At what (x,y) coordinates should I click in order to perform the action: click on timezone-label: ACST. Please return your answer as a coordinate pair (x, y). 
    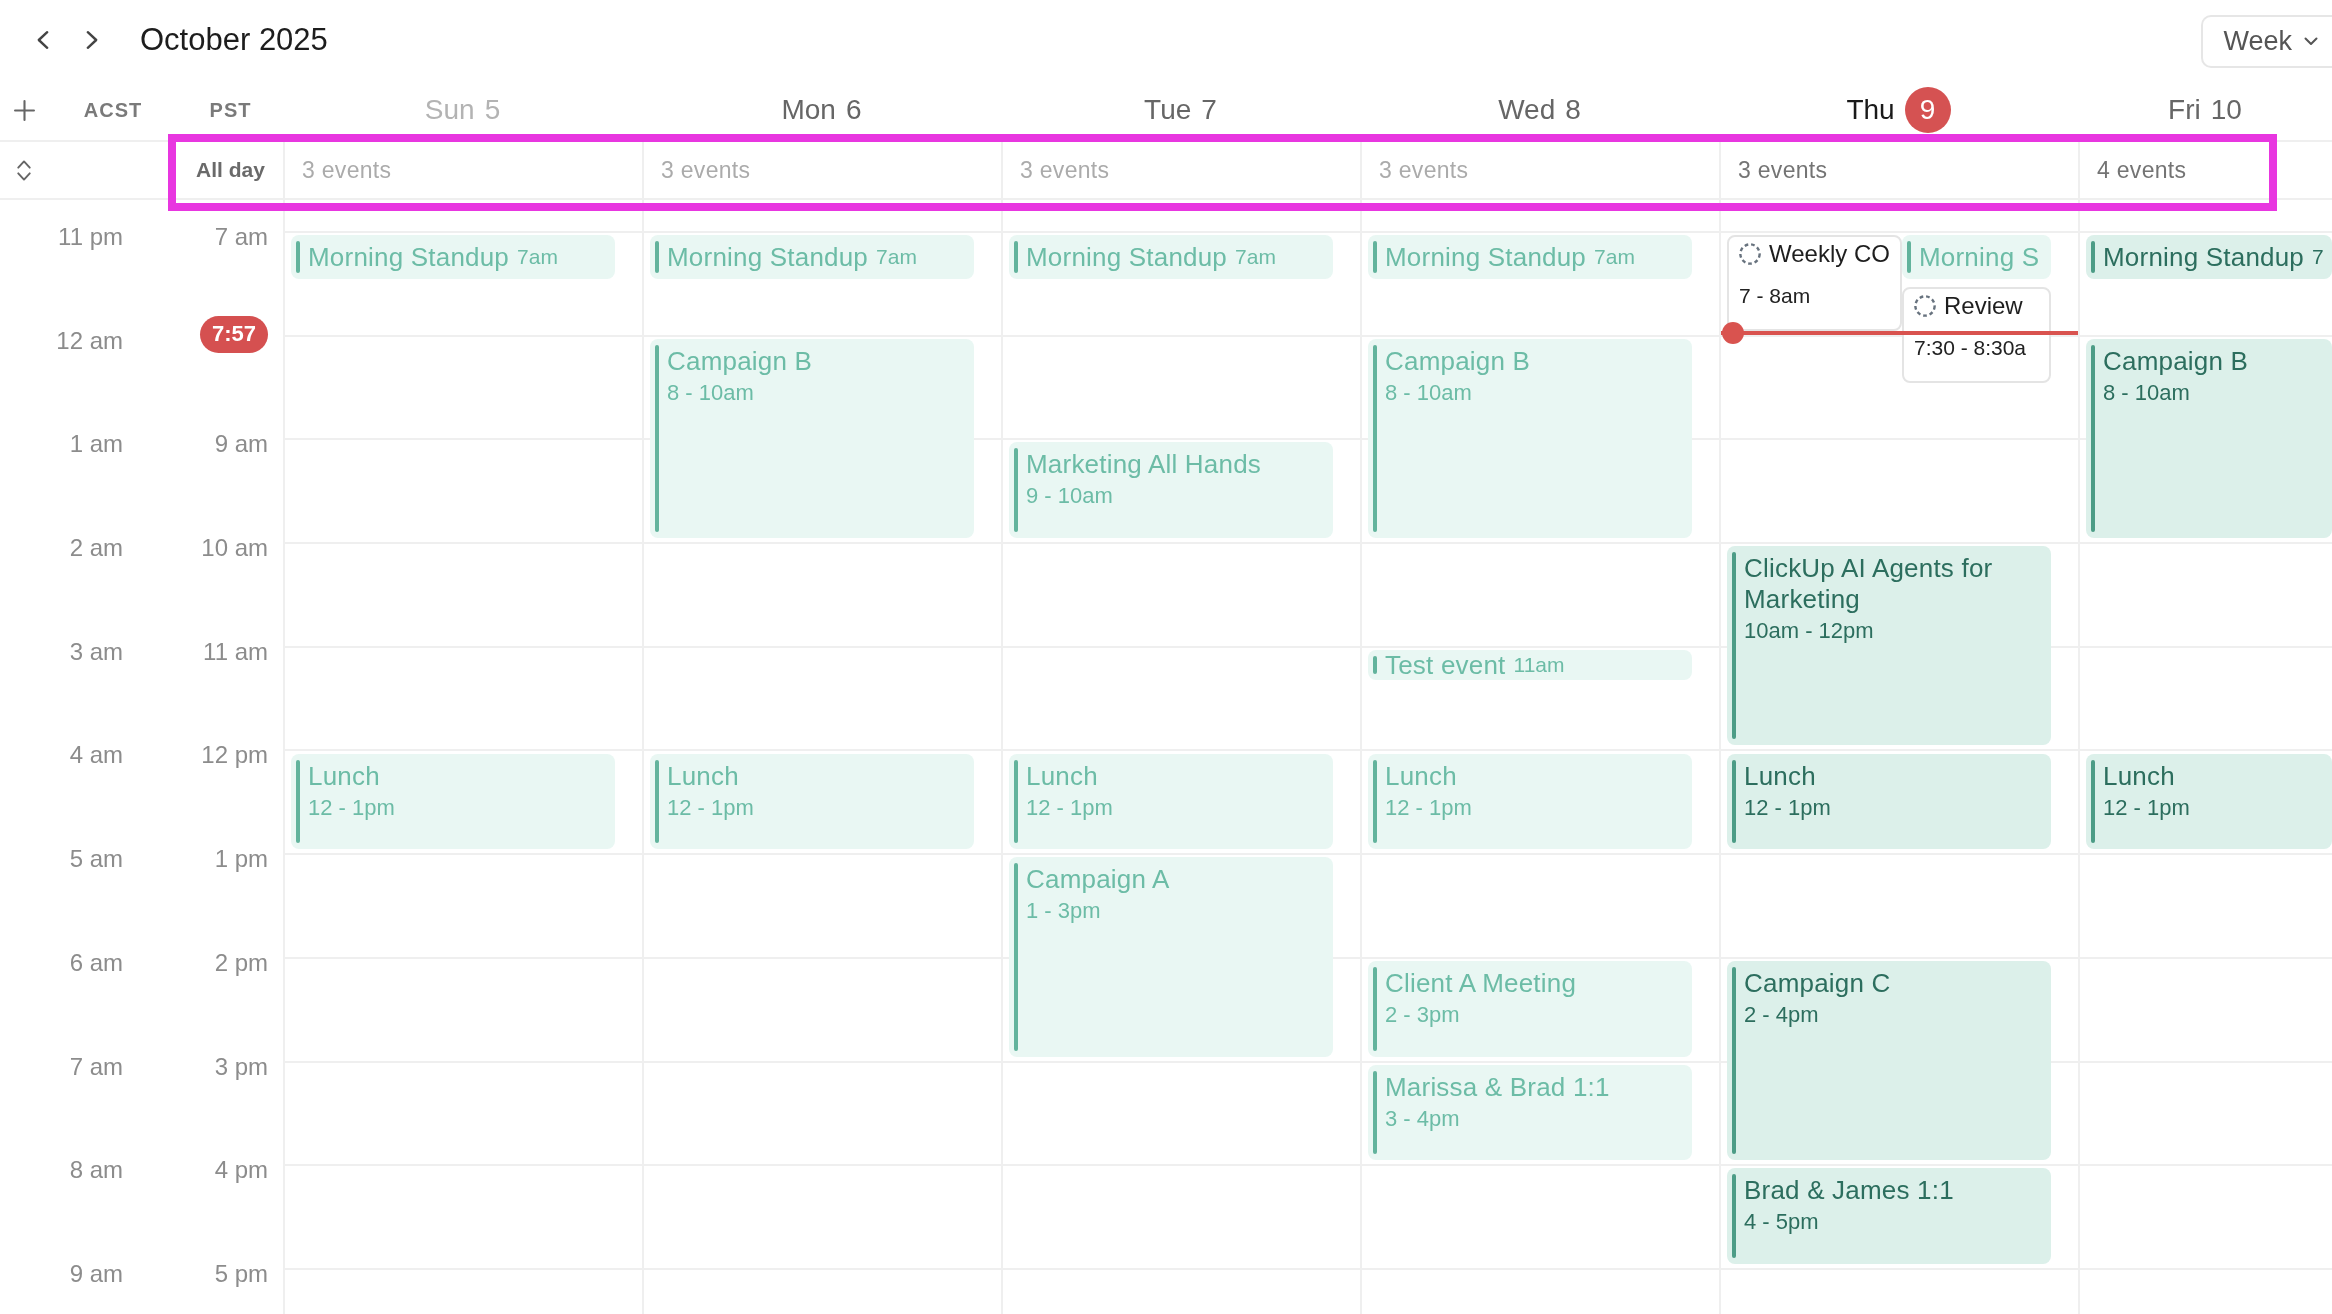
    Looking at the image, I should click on (113, 110).